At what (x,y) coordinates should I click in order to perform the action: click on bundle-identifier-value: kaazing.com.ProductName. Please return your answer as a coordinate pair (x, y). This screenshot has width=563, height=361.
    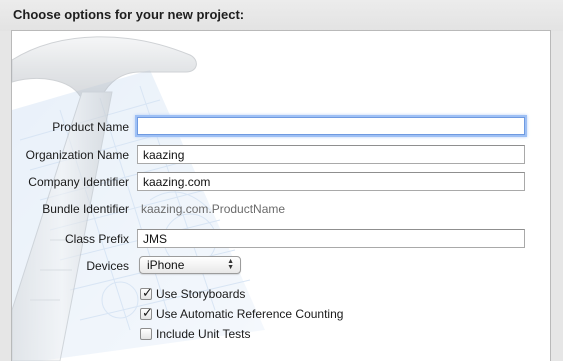
    Looking at the image, I should click on (213, 209).